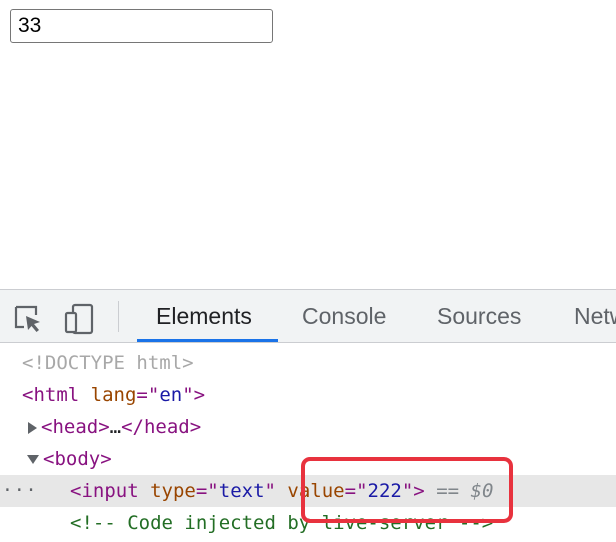  I want to click on head-open-tag: <head>, so click(75, 427).